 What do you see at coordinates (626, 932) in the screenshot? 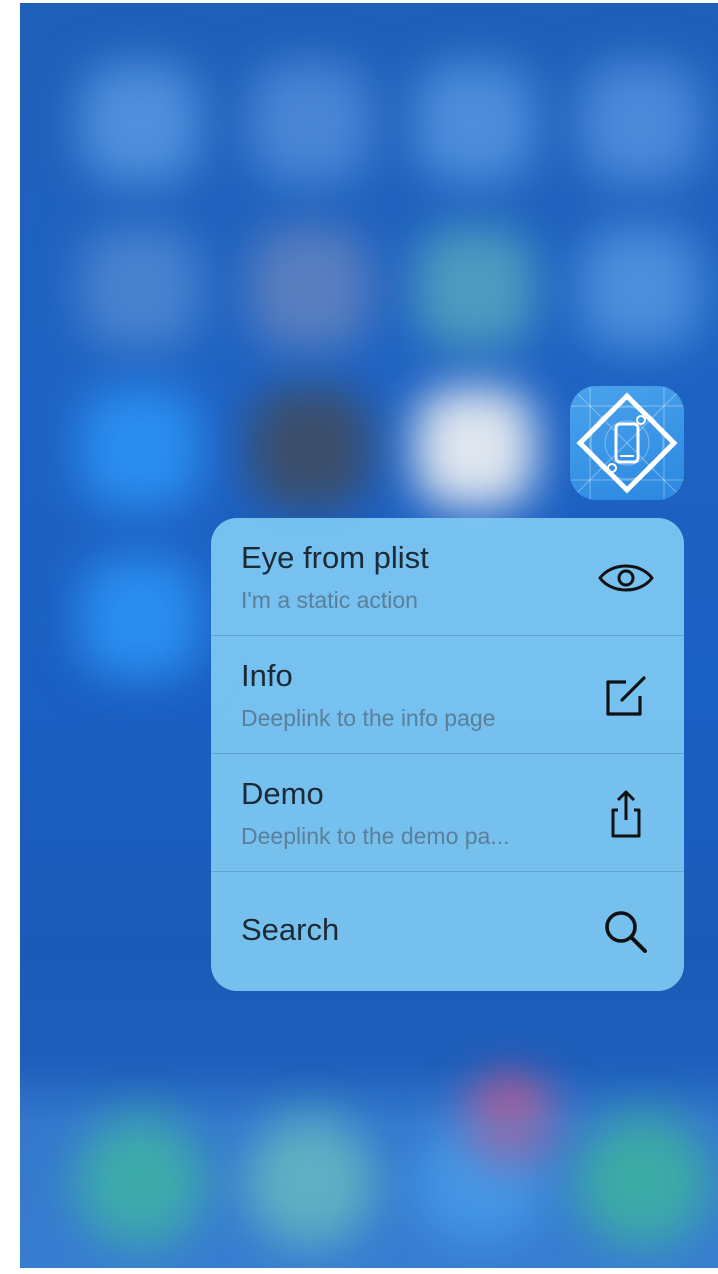
I see `search-icon` at bounding box center [626, 932].